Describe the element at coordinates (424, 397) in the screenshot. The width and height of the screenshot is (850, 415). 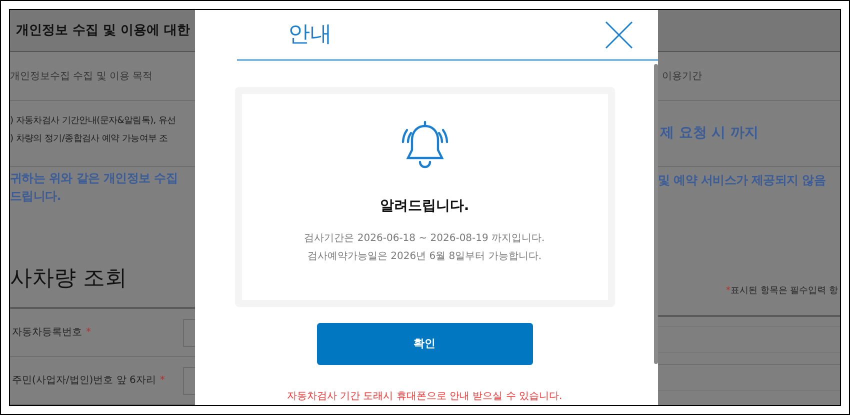
I see `footer-note: 자동차검사 기간 도래시 휴대폰으로 안내 받으실 수 있습니다.` at that location.